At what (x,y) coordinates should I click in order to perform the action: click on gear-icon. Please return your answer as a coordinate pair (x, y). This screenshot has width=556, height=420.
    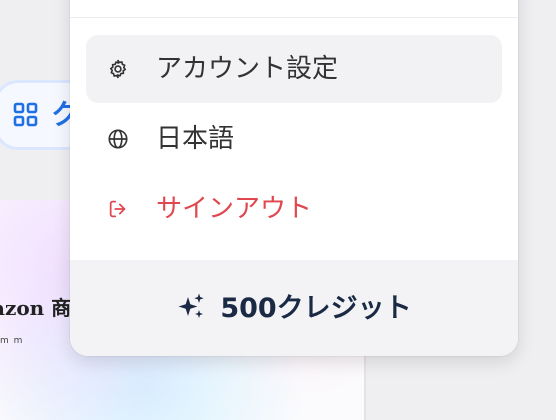
    Looking at the image, I should click on (118, 69).